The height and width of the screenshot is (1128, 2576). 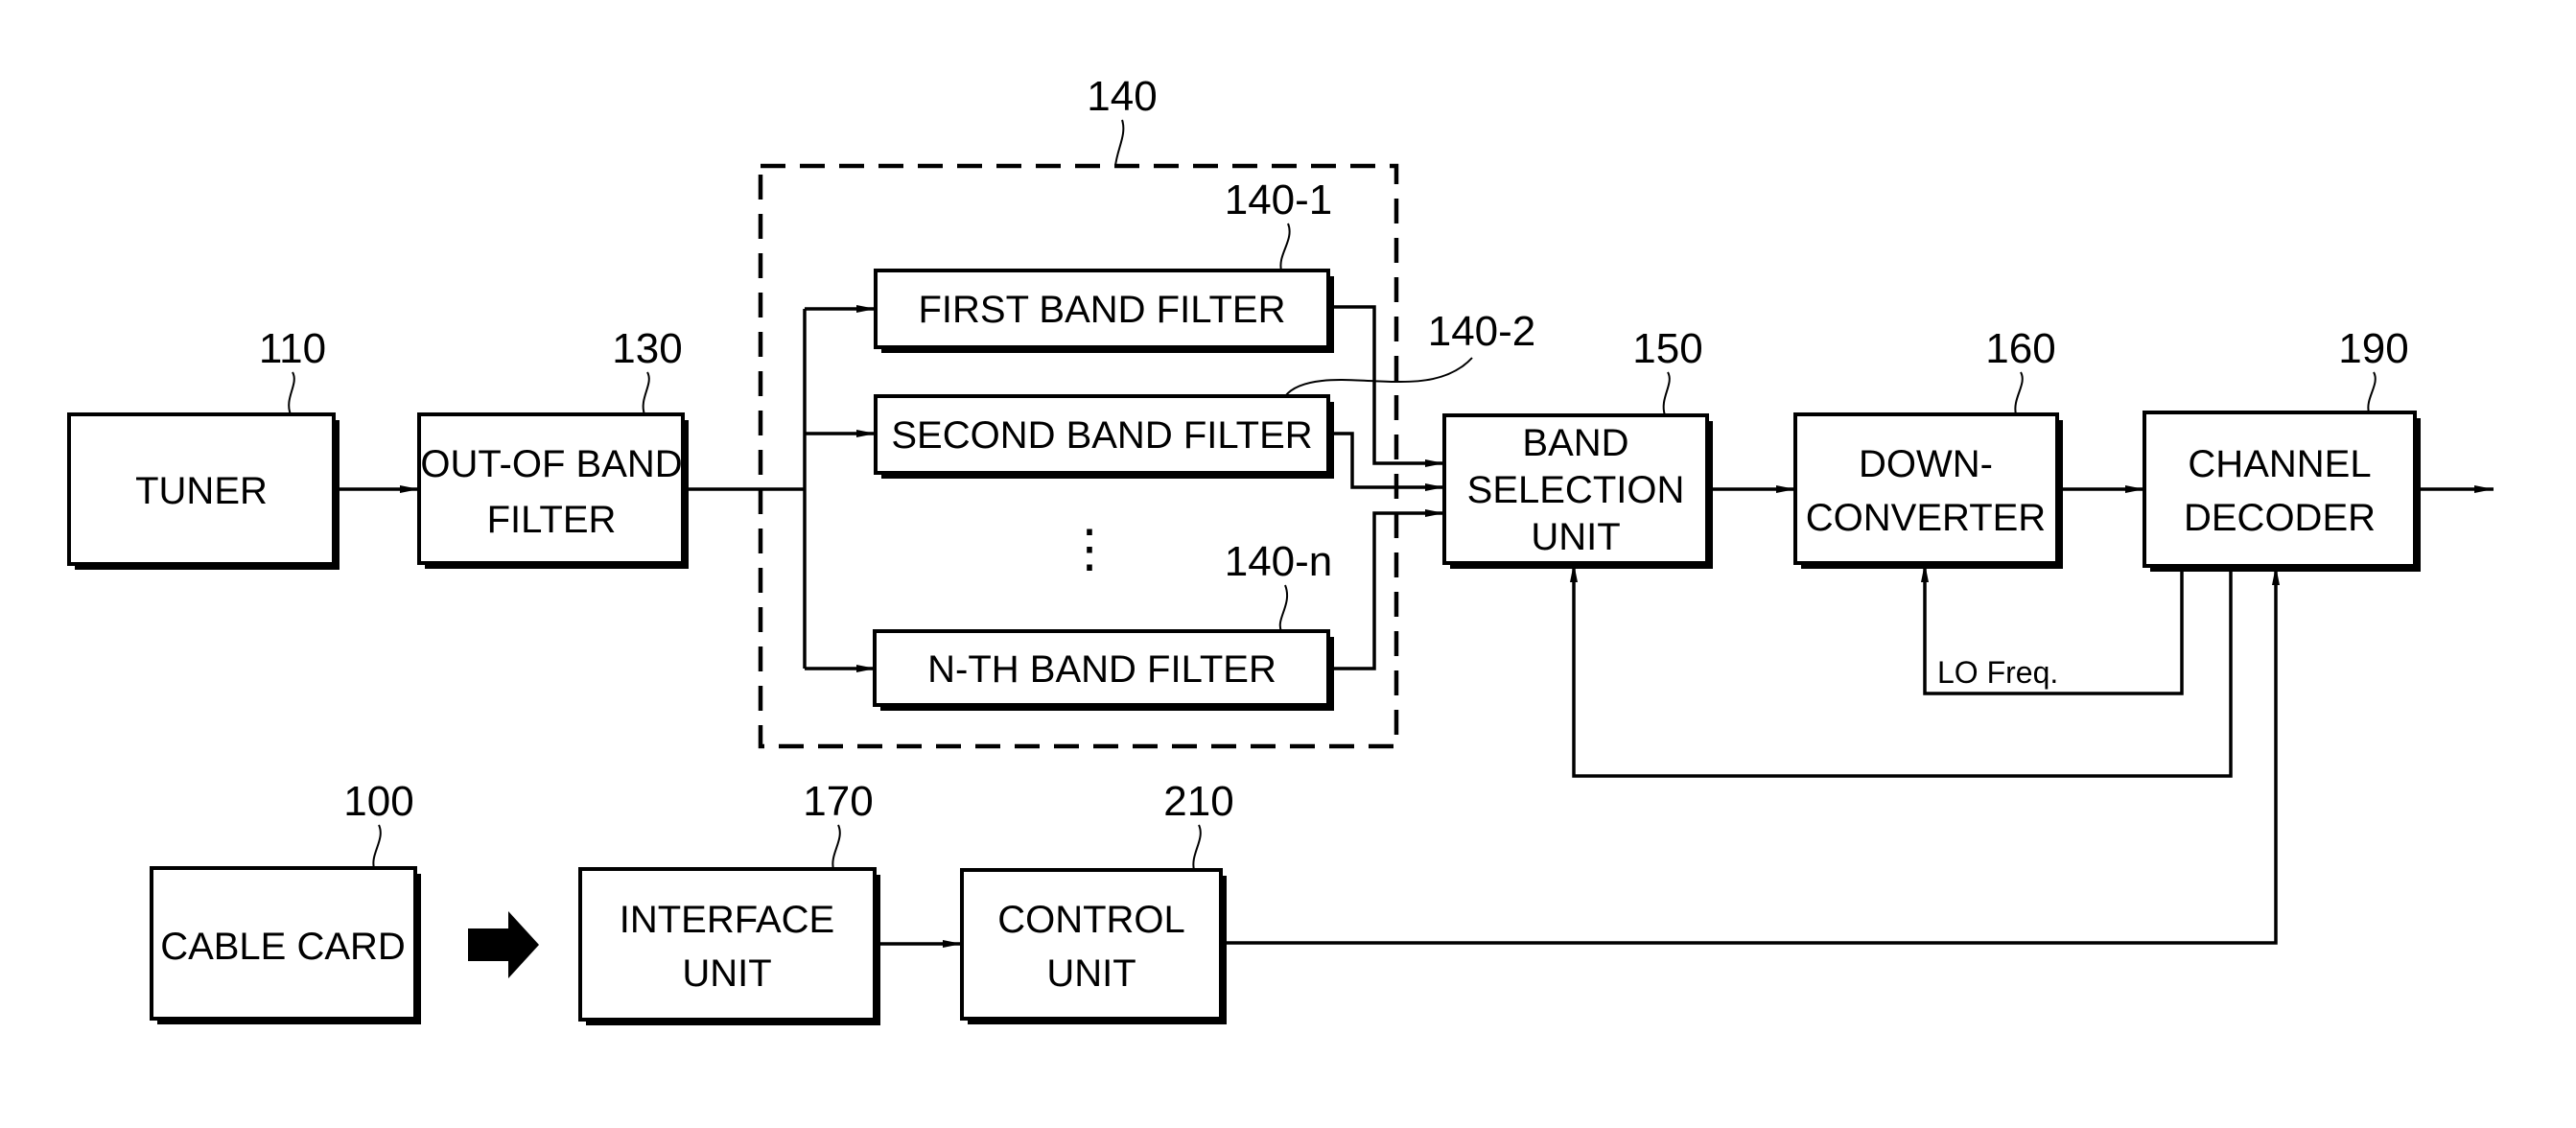 What do you see at coordinates (2282, 492) in the screenshot?
I see `block-channel-decoder: CHANNEL DECODER` at bounding box center [2282, 492].